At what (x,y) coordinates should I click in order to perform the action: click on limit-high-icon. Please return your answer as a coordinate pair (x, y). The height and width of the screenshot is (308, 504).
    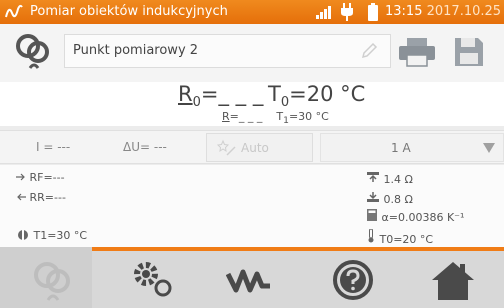
    Looking at the image, I should click on (373, 177).